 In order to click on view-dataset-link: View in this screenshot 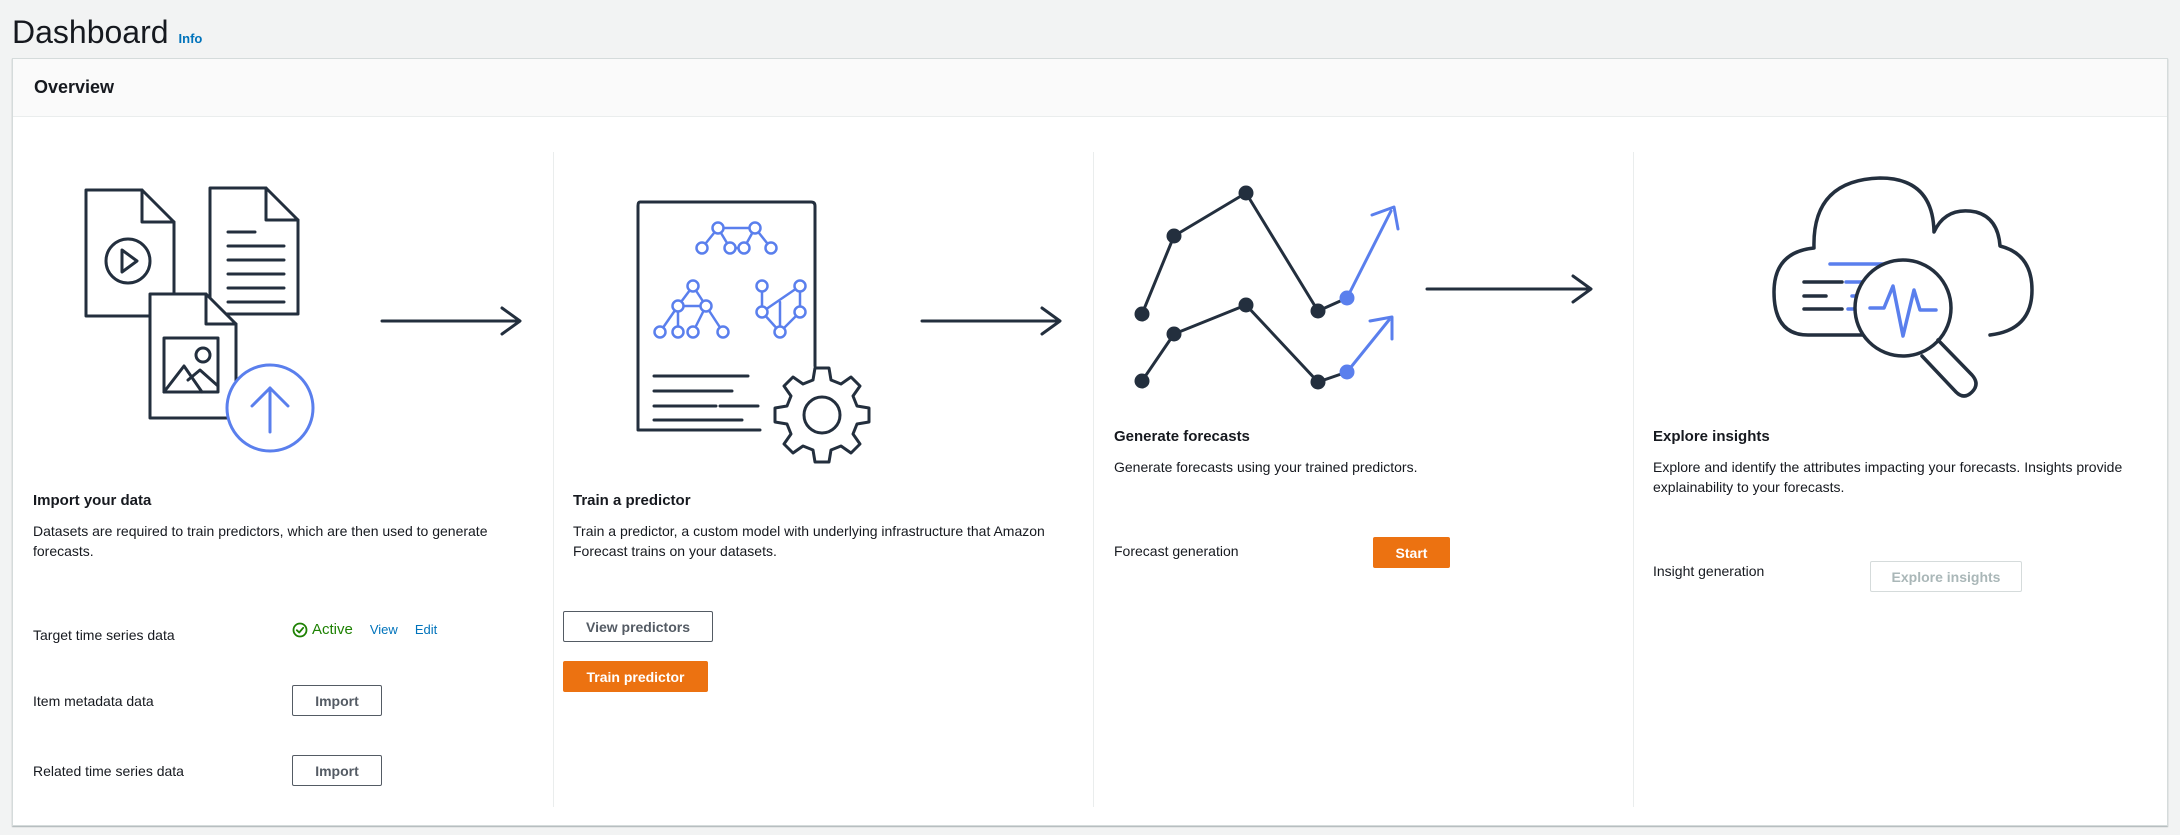, I will do `click(384, 629)`.